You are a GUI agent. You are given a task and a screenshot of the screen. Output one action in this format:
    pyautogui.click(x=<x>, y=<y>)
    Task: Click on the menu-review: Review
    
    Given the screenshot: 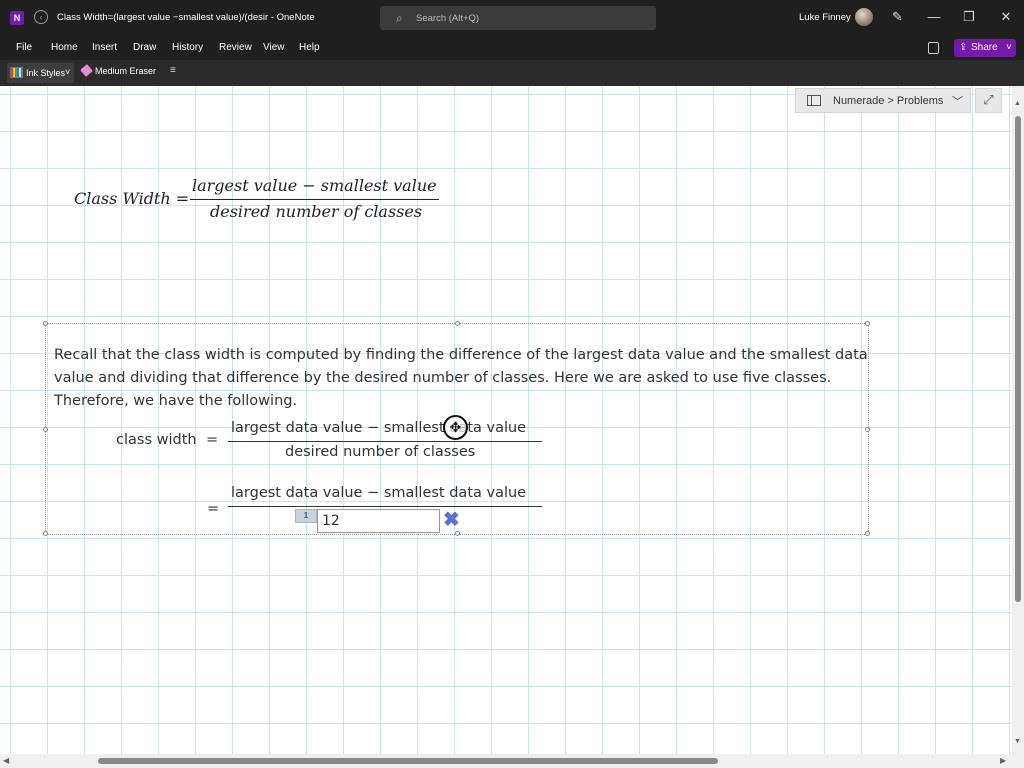 What is the action you would take?
    pyautogui.click(x=235, y=47)
    